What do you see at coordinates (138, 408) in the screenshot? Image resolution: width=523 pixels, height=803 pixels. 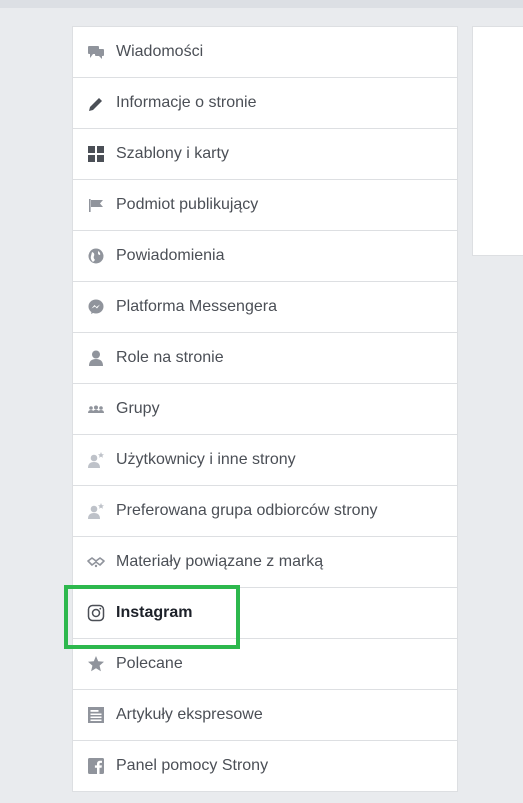 I see `sidebar-item-label: Grupy` at bounding box center [138, 408].